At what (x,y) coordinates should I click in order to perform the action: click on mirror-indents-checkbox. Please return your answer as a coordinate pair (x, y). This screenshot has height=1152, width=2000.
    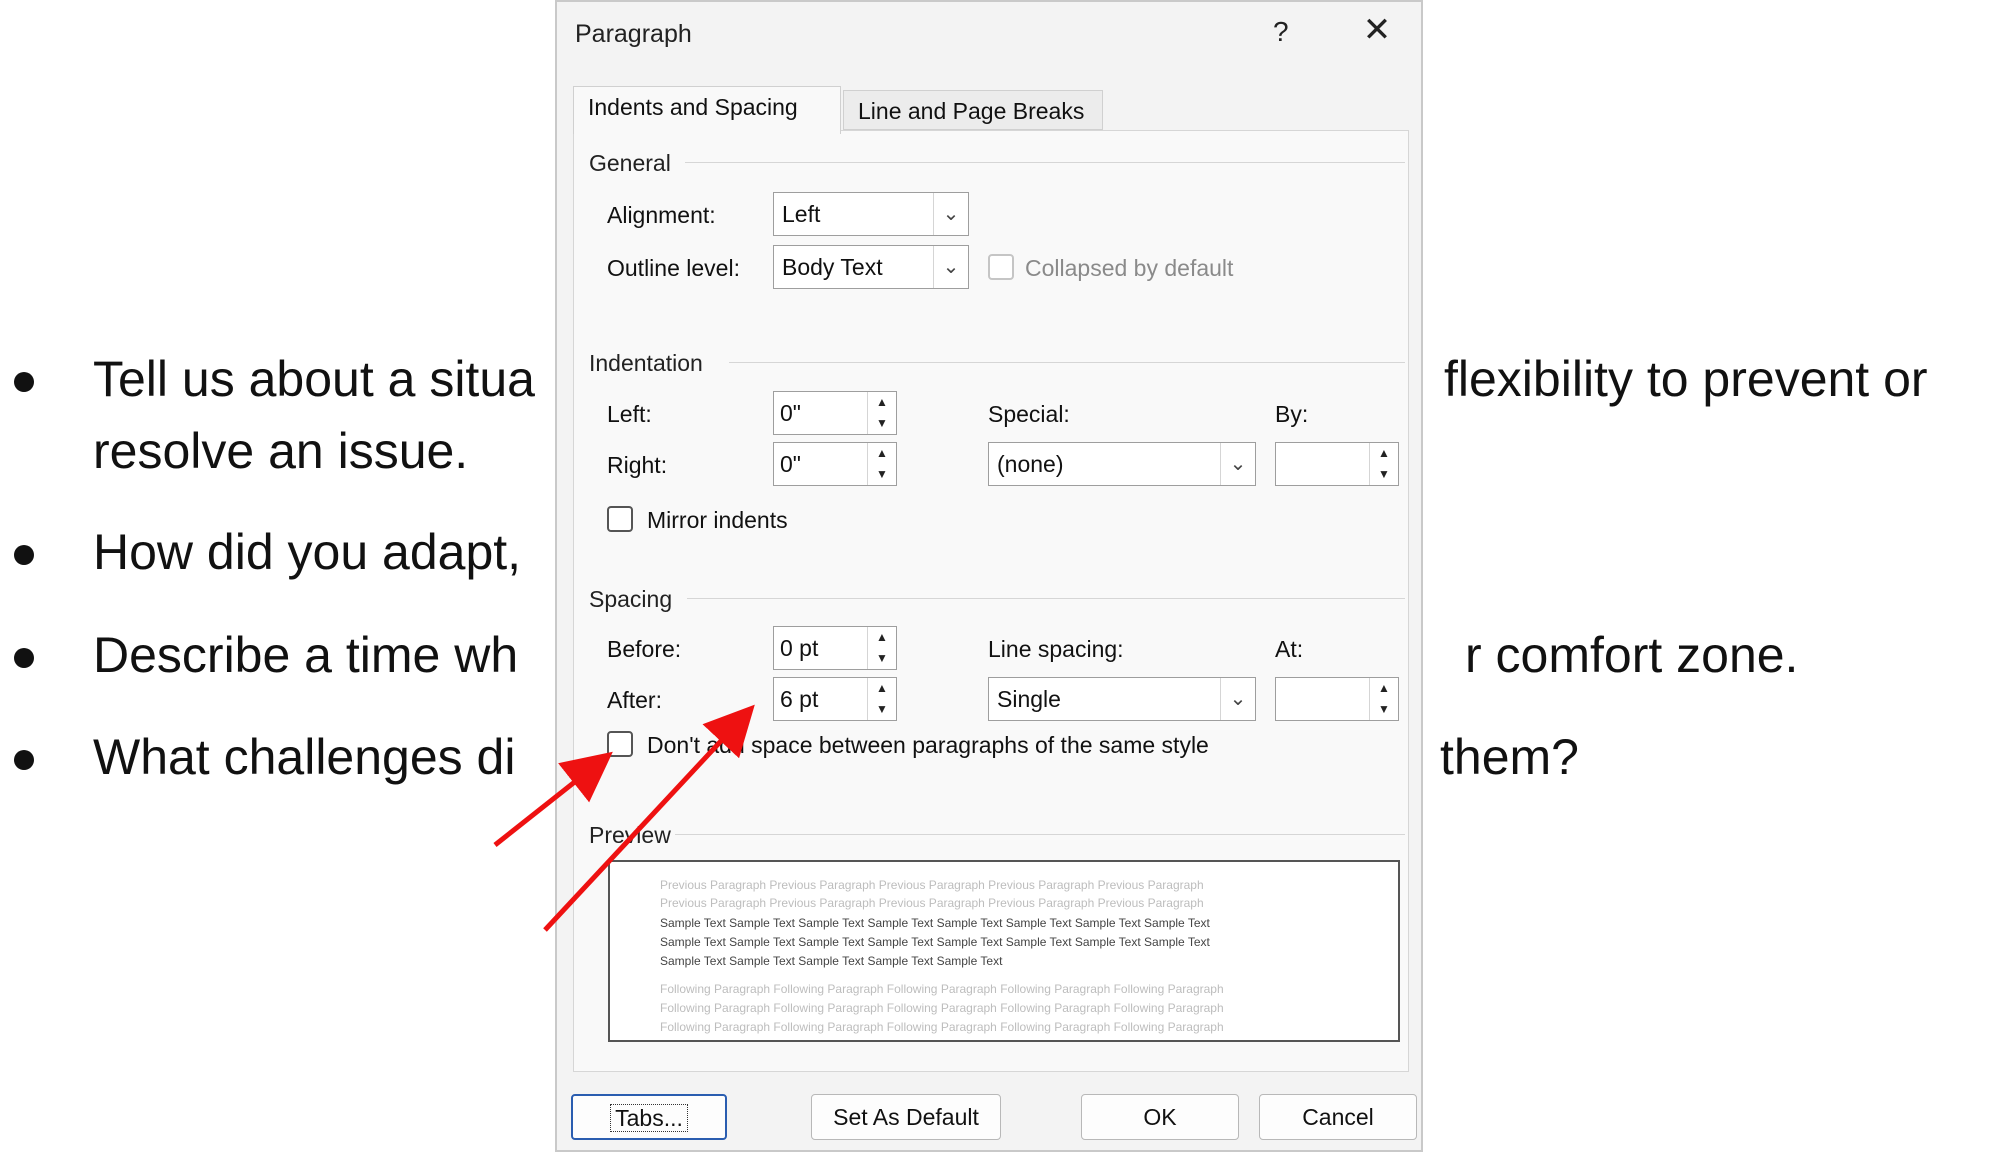
    Looking at the image, I should click on (620, 519).